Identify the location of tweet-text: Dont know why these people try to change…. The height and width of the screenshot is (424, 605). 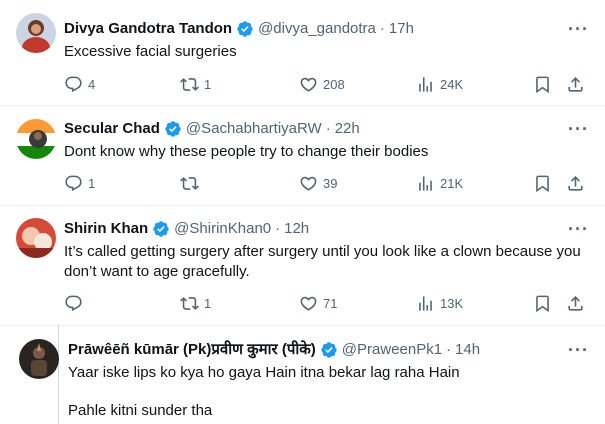
(246, 151).